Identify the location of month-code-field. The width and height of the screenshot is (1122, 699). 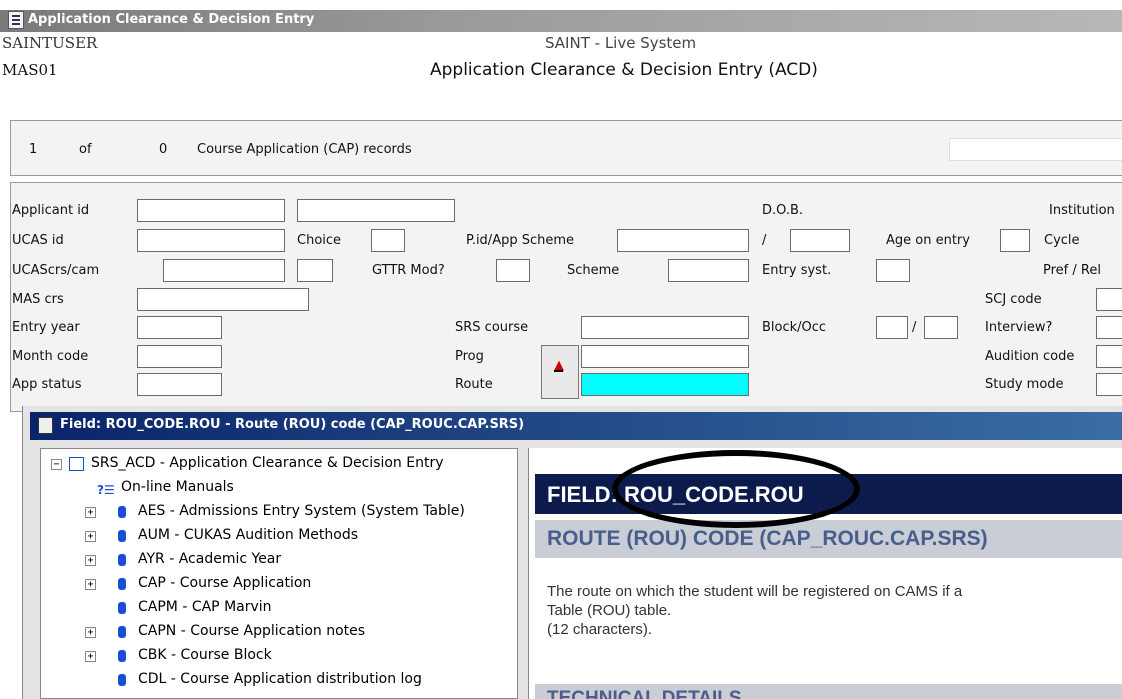
(179, 356).